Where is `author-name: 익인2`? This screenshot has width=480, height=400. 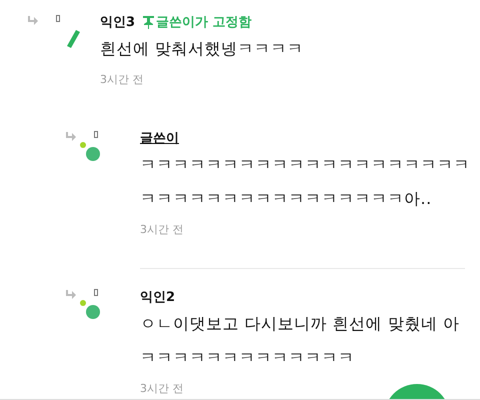 author-name: 익인2 is located at coordinates (158, 297).